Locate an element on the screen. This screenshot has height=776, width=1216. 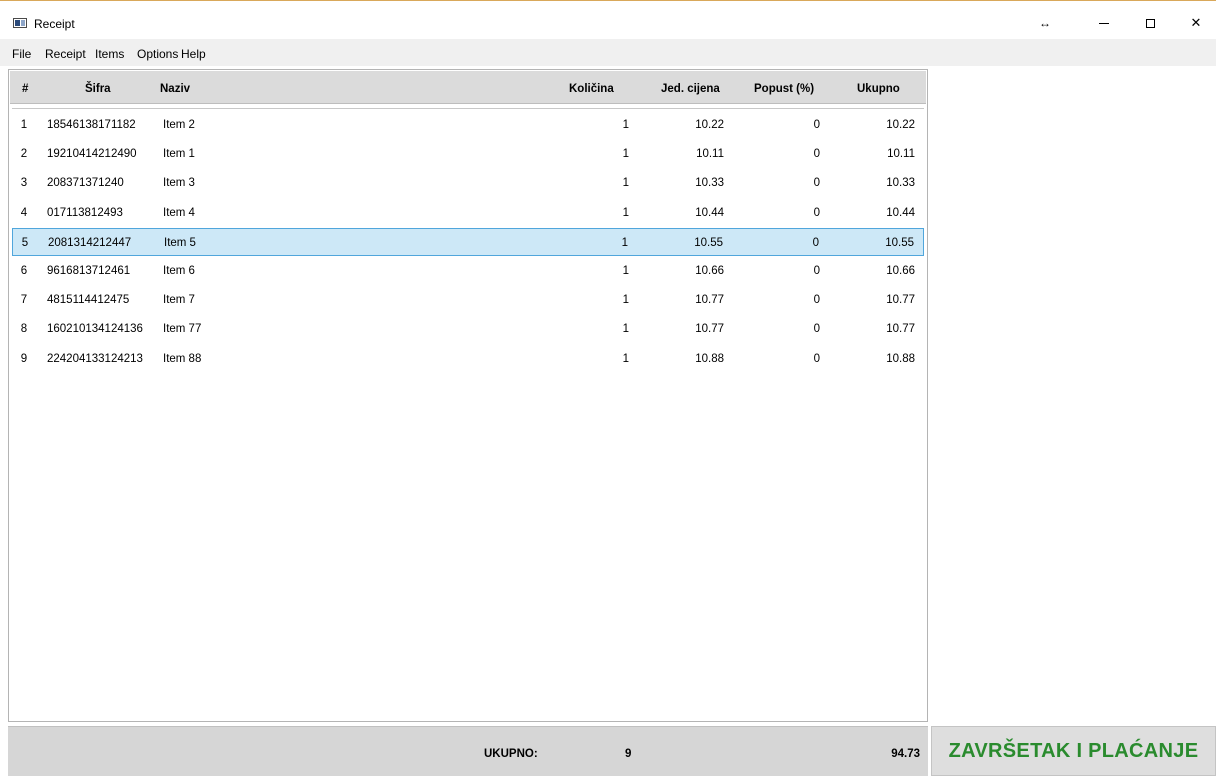
minimize-button is located at coordinates (1104, 23).